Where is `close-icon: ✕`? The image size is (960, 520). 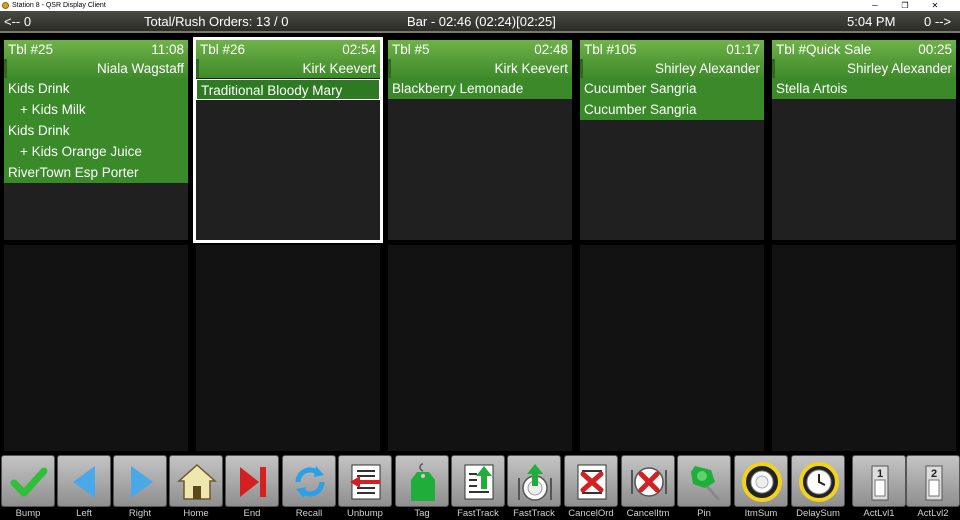 close-icon: ✕ is located at coordinates (935, 5).